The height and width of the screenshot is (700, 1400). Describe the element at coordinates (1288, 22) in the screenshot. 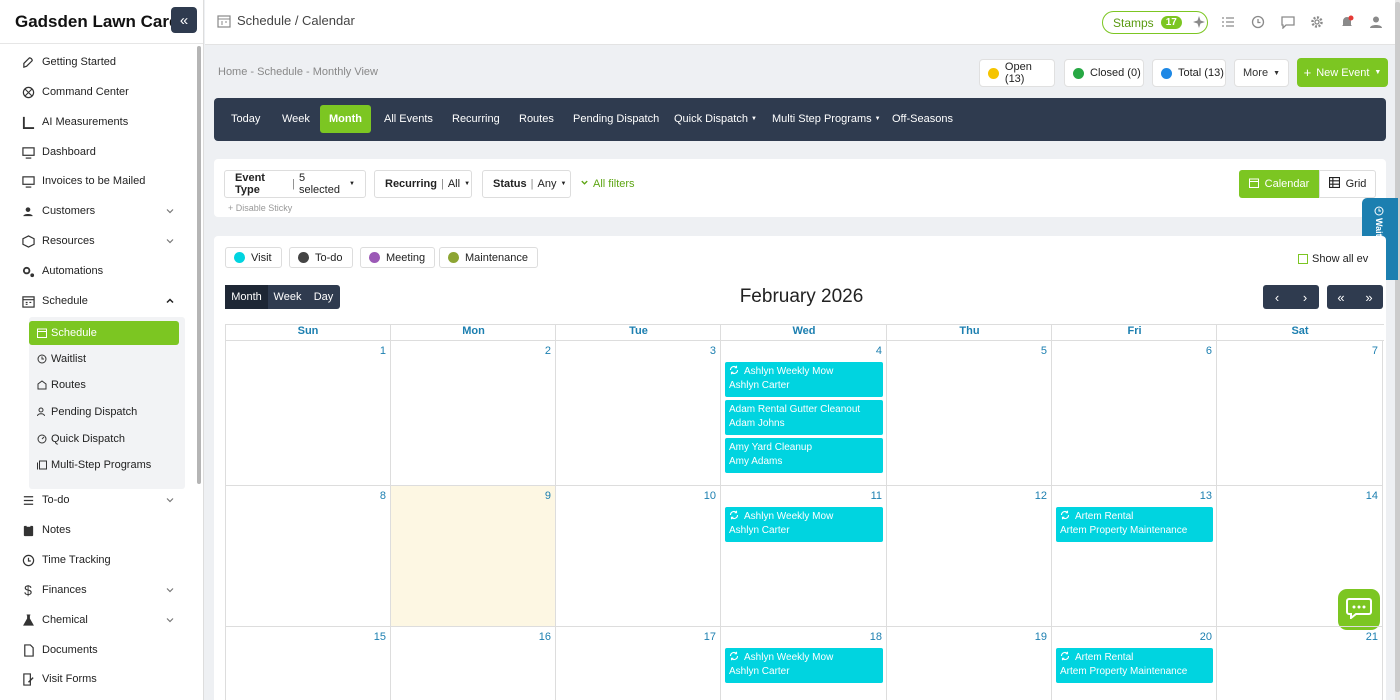

I see `chat-icon` at that location.